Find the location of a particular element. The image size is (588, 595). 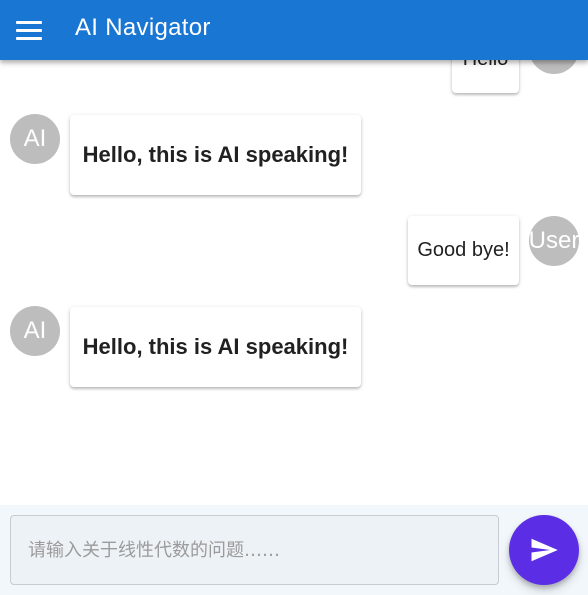

user-message-bubble: Good bye! is located at coordinates (463, 250).